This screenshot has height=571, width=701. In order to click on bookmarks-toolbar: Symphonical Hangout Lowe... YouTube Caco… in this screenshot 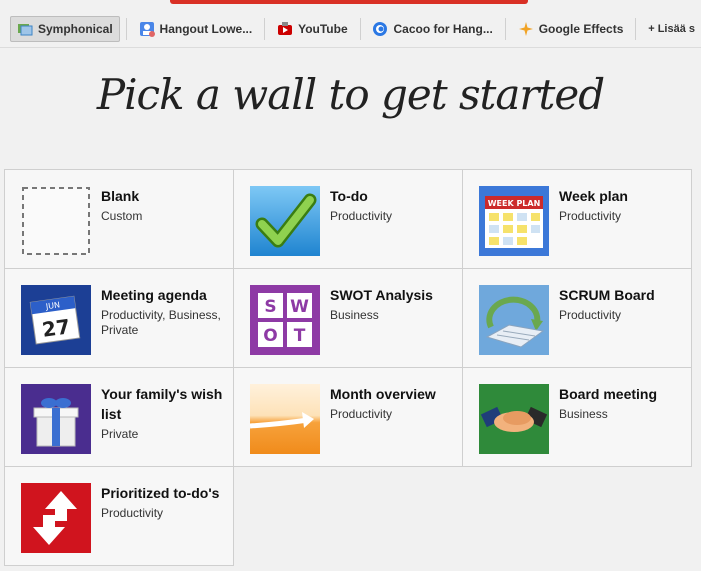, I will do `click(350, 29)`.